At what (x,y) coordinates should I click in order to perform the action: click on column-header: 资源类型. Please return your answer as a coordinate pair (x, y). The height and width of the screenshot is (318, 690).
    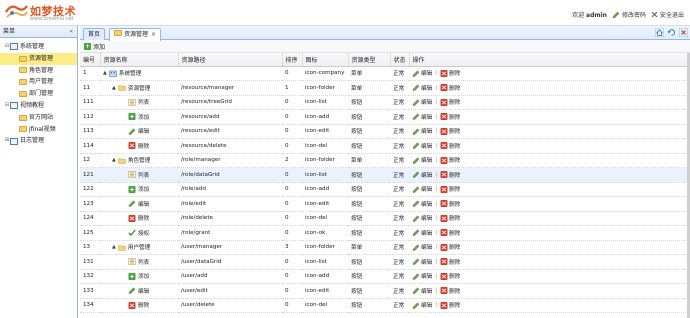
    Looking at the image, I should click on (369, 60).